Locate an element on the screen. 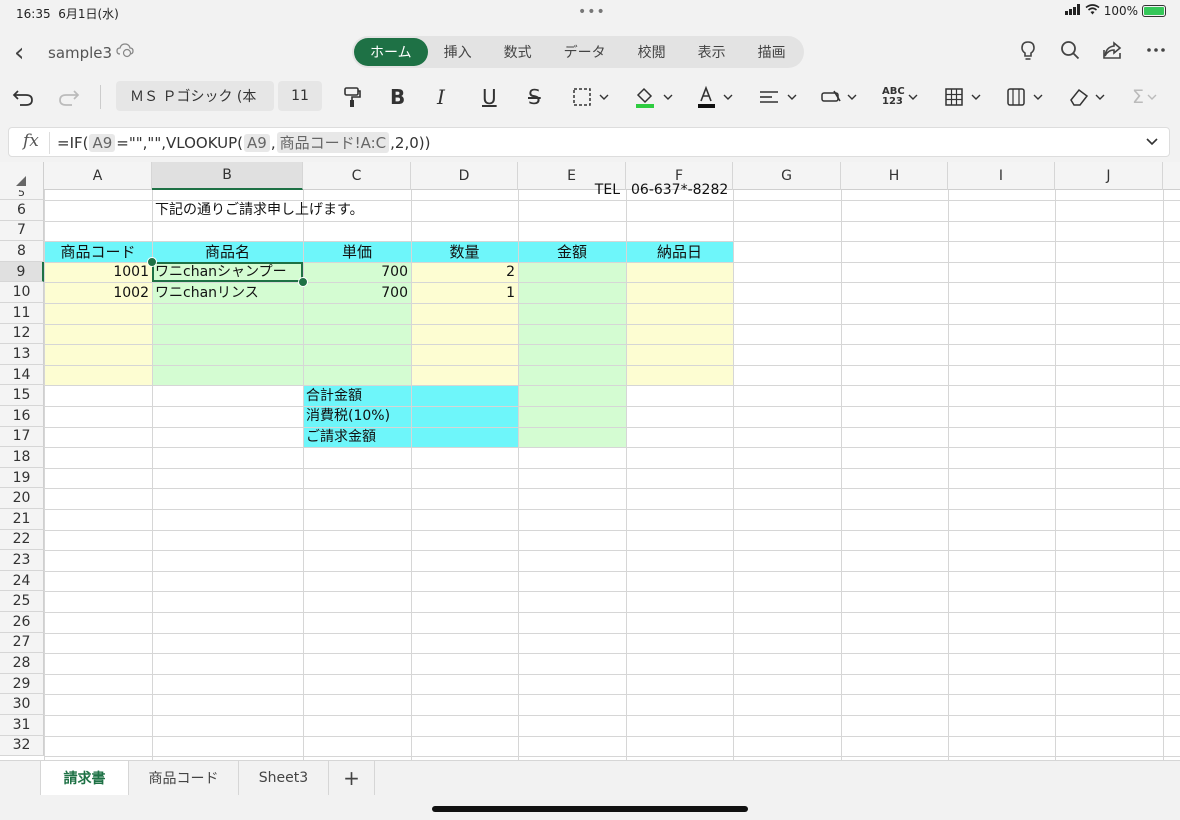 Image resolution: width=1180 pixels, height=820 pixels. cell-selection is located at coordinates (227, 272).